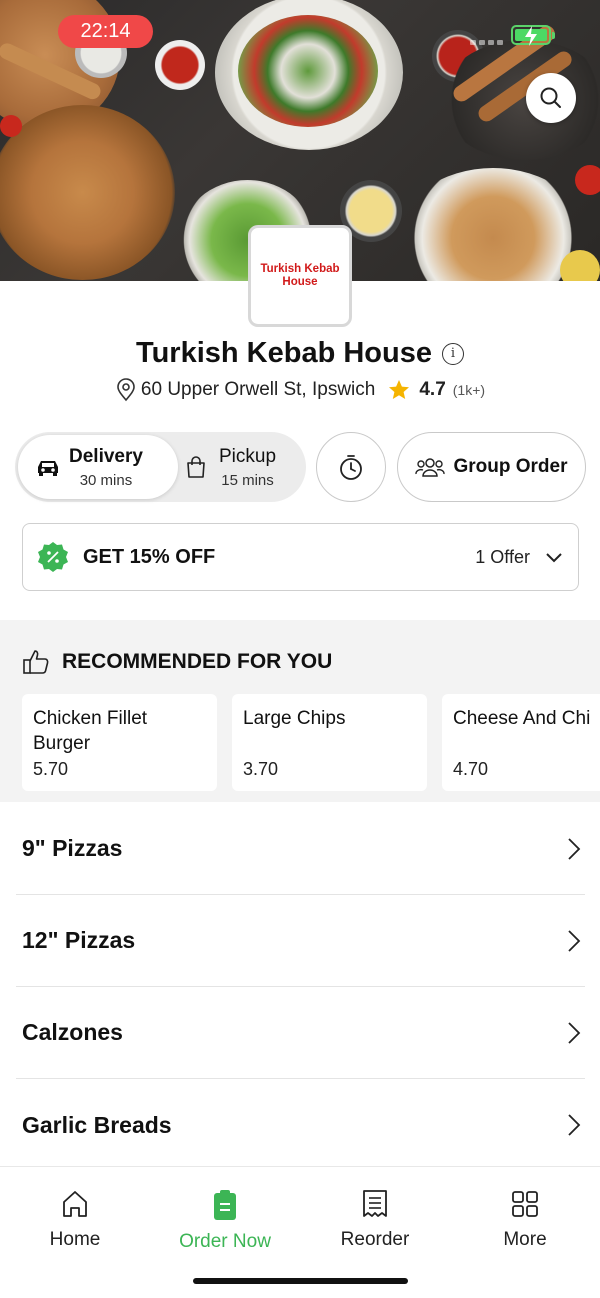  I want to click on info-icon: i, so click(452, 353).